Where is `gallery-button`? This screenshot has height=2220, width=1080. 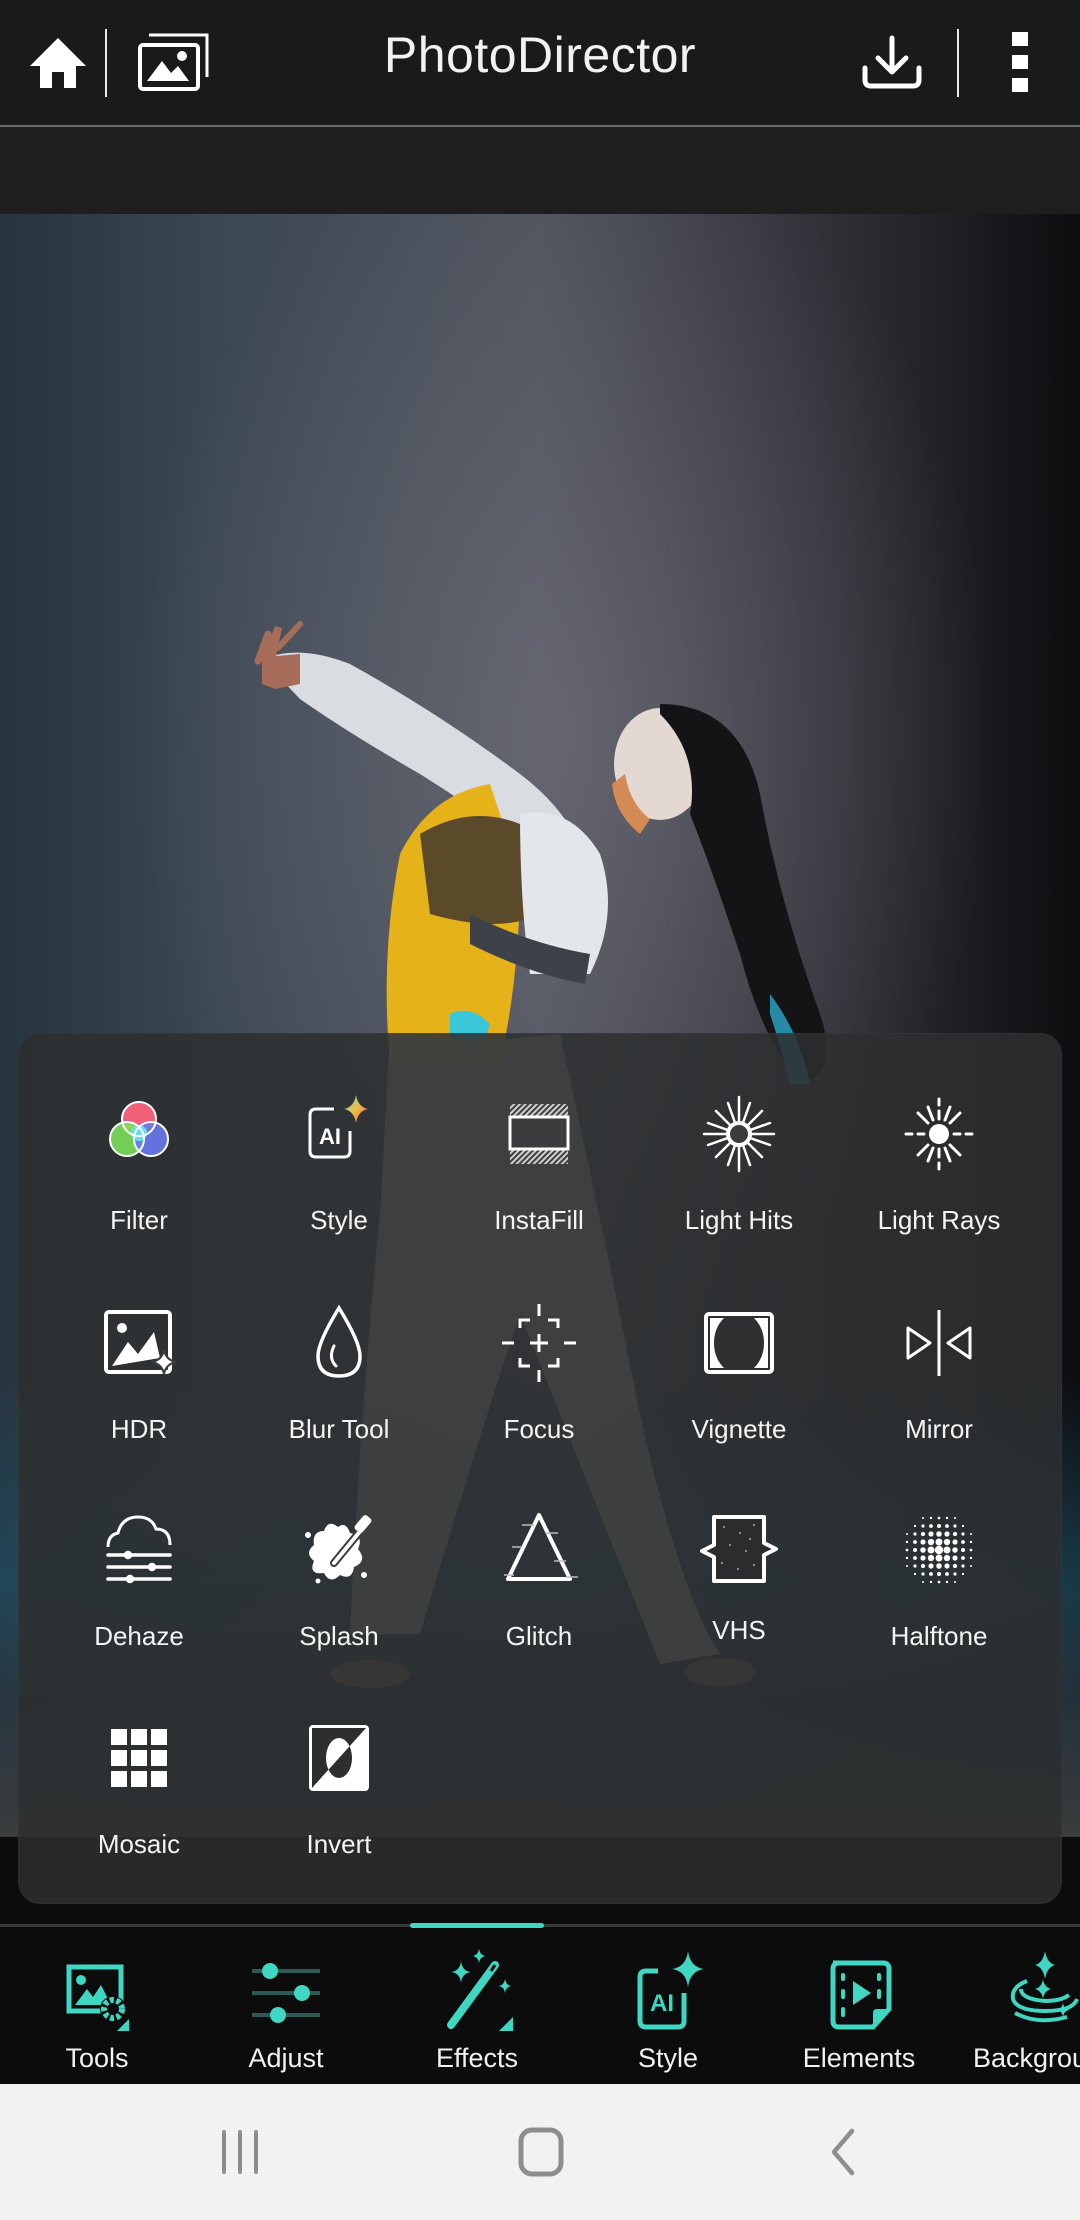
gallery-button is located at coordinates (173, 62).